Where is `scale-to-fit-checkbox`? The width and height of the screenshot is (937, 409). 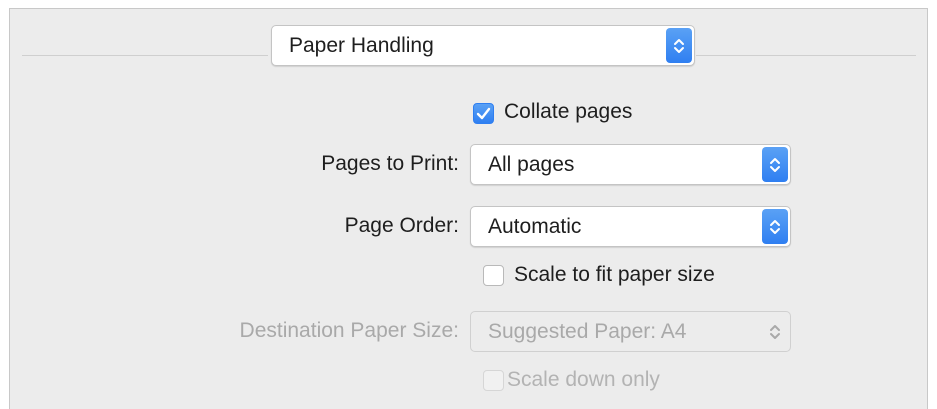 scale-to-fit-checkbox is located at coordinates (493, 275).